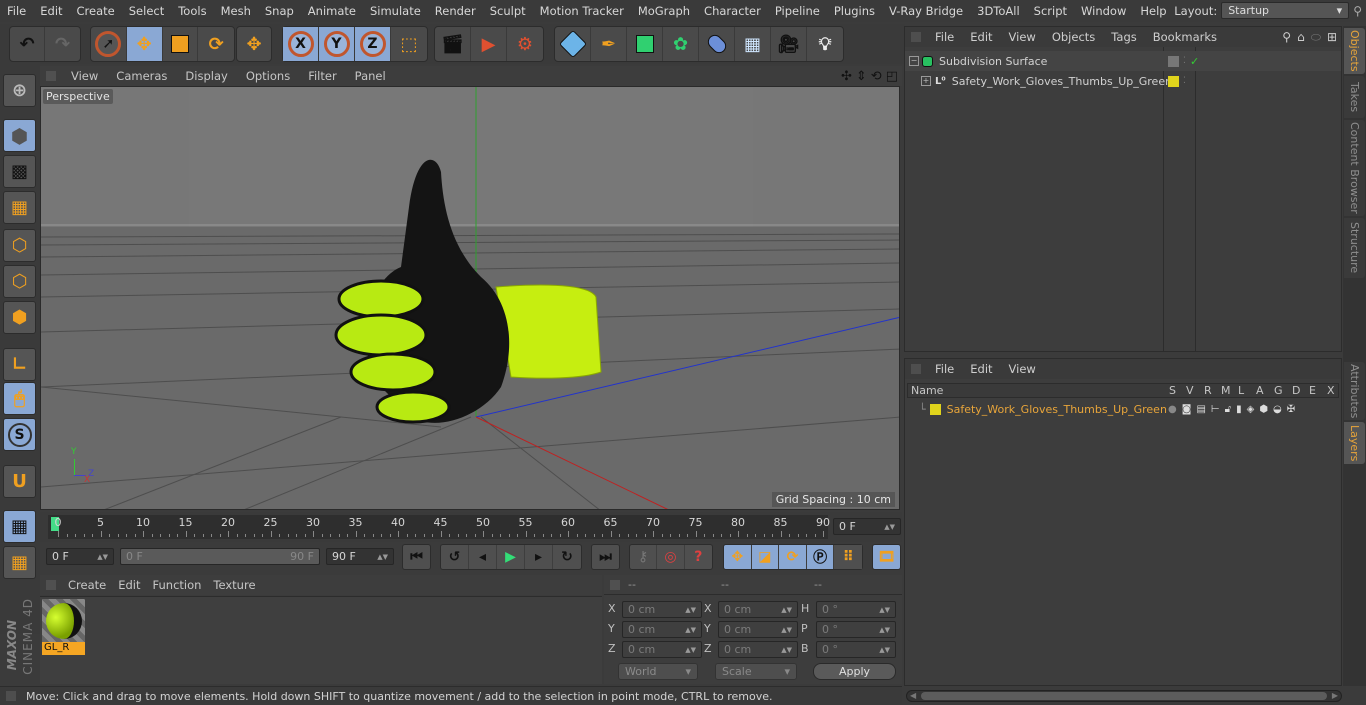 The height and width of the screenshot is (705, 1366). What do you see at coordinates (1331, 390) in the screenshot?
I see `column-x: X` at bounding box center [1331, 390].